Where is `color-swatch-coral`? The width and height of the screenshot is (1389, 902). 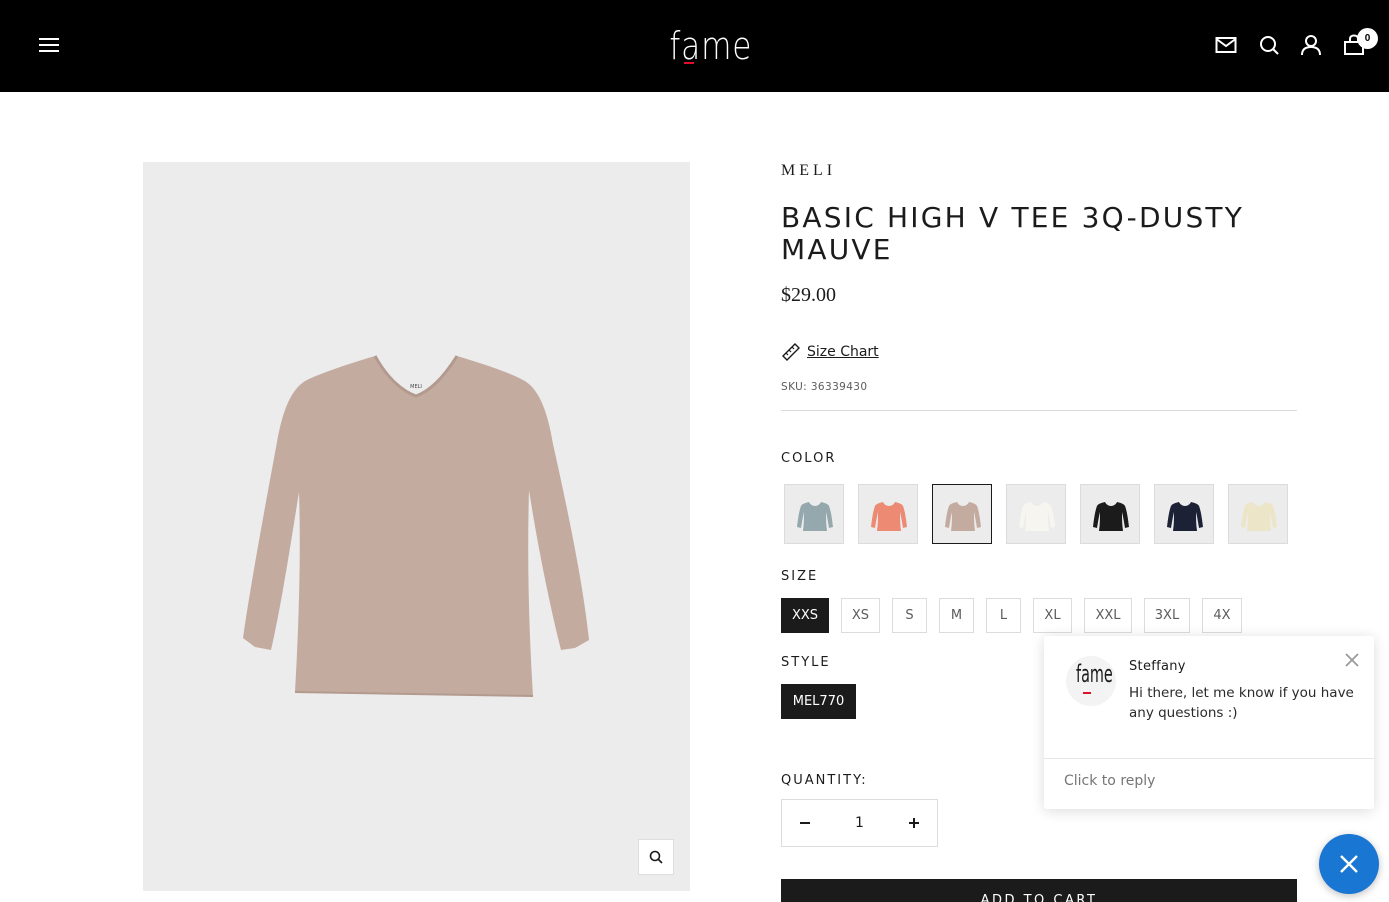
color-swatch-coral is located at coordinates (888, 514).